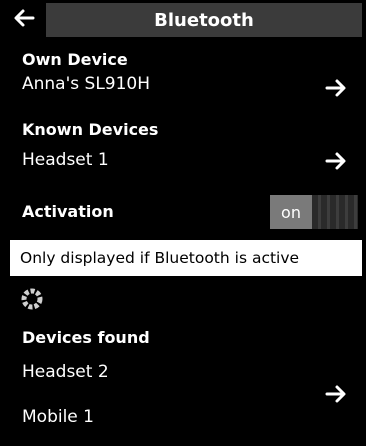 The width and height of the screenshot is (366, 446). I want to click on toggle-on-label: on, so click(291, 212).